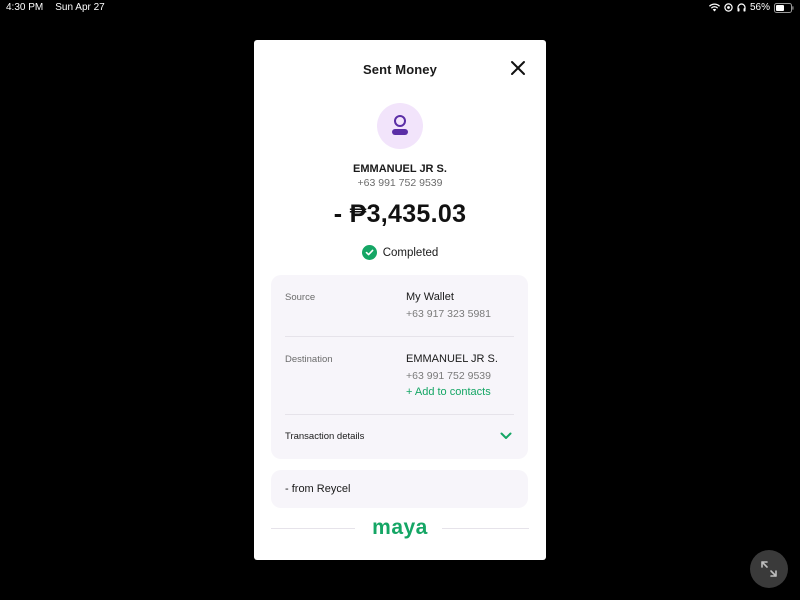 The height and width of the screenshot is (600, 800). What do you see at coordinates (448, 392) in the screenshot?
I see `add-to-contacts-link: + Add to contacts` at bounding box center [448, 392].